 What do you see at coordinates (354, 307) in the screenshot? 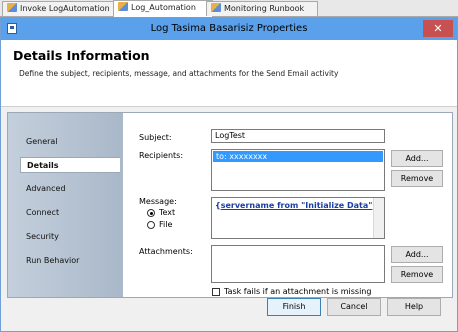
I see `cancel-button: Cancel` at bounding box center [354, 307].